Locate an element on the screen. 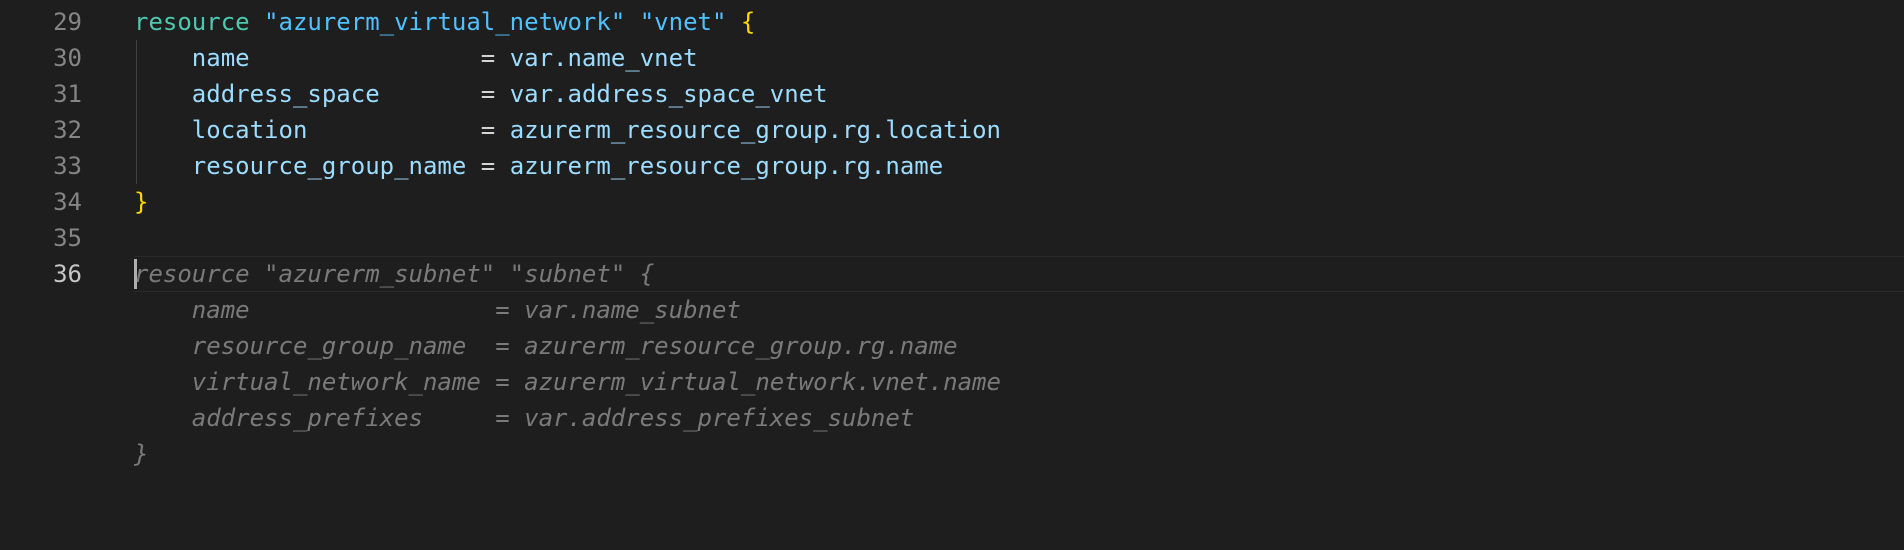 Image resolution: width=1904 pixels, height=550 pixels. inline-suggestion-line: } is located at coordinates (141, 454).